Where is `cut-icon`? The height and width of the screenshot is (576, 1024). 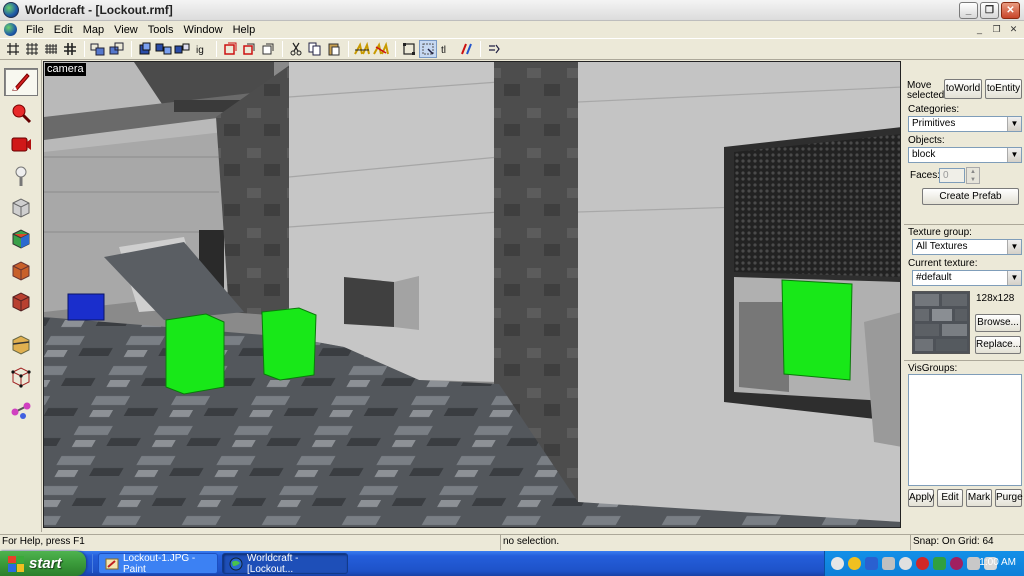 cut-icon is located at coordinates (296, 49).